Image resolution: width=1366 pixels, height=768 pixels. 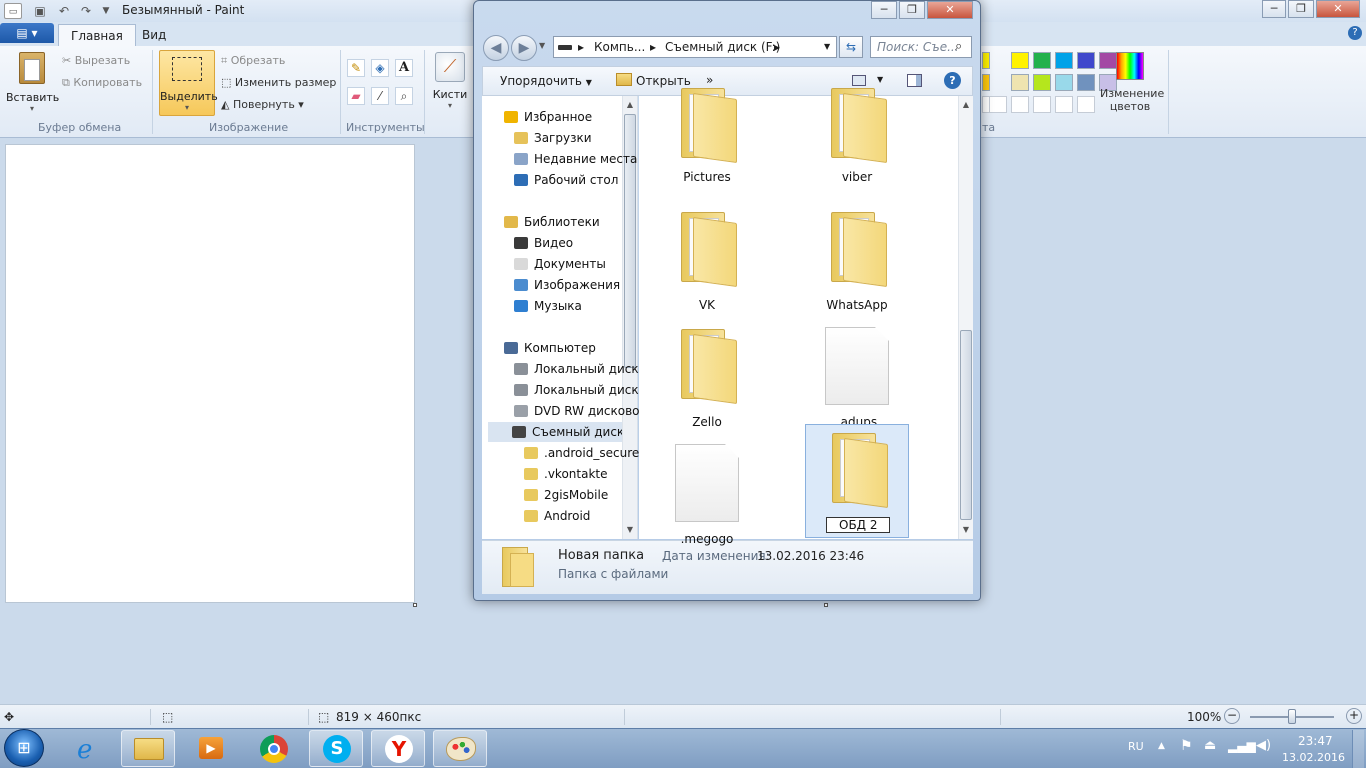 What do you see at coordinates (594, 474) in the screenshot?
I see `nav-item: .vkontakte` at bounding box center [594, 474].